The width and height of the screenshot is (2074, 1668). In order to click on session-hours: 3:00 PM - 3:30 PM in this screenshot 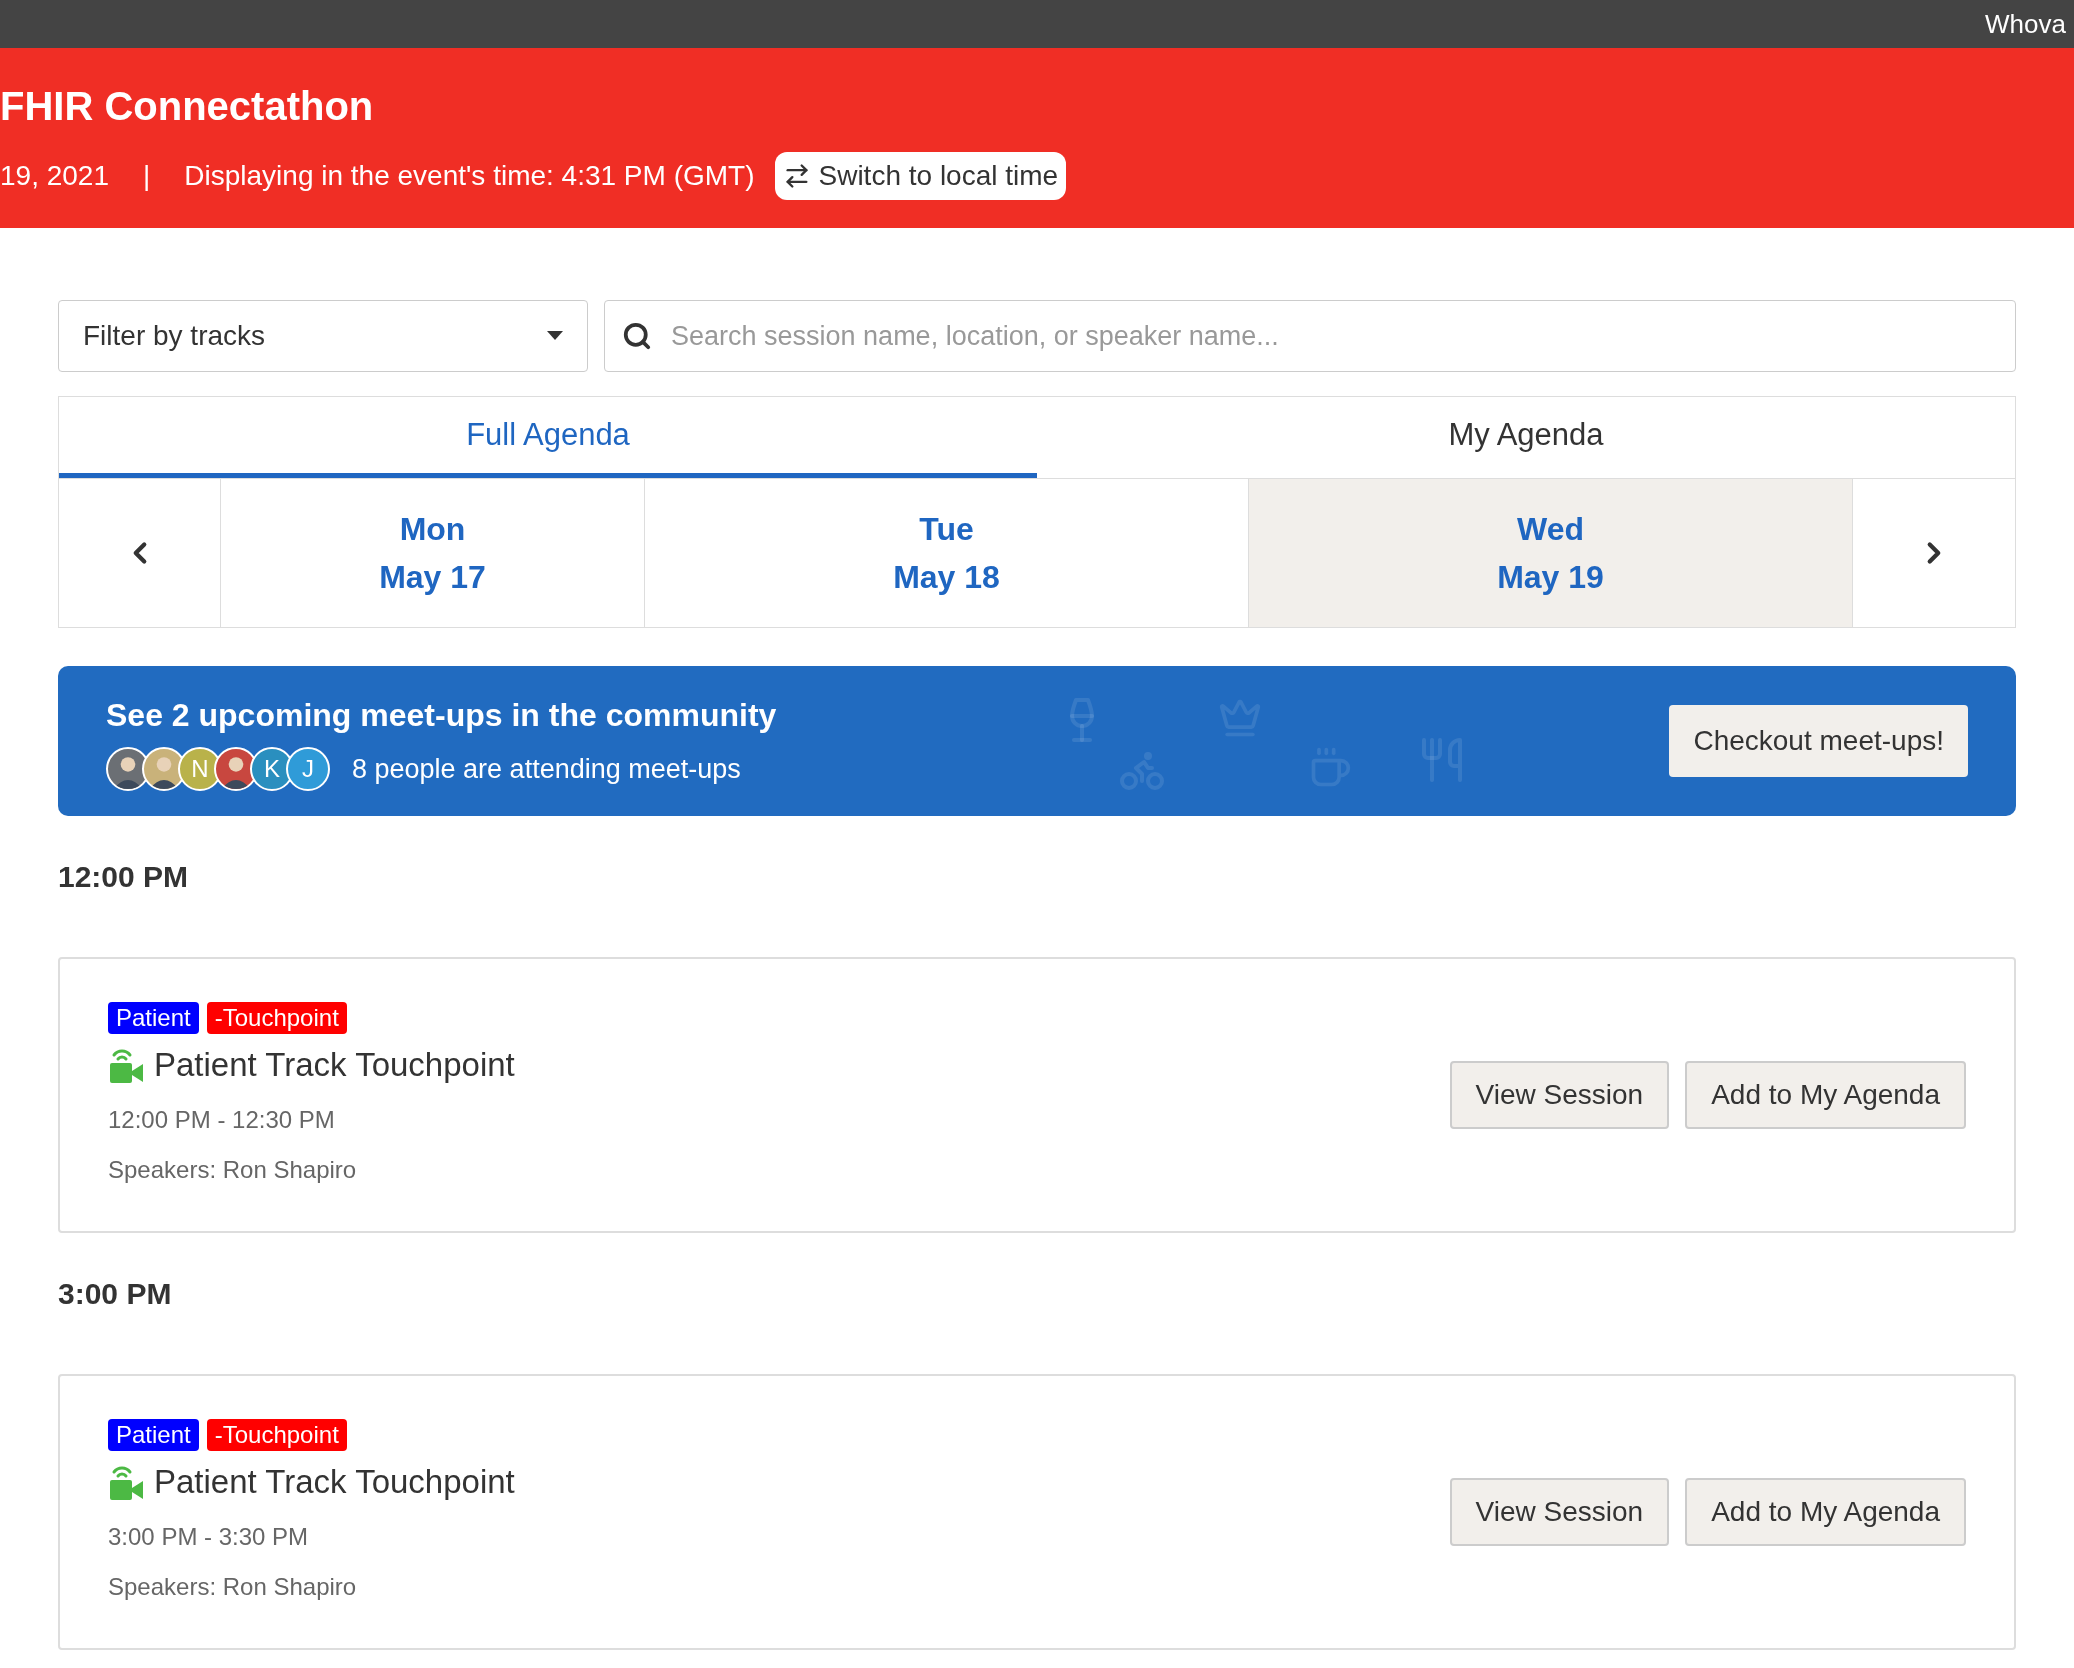, I will do `click(209, 1536)`.